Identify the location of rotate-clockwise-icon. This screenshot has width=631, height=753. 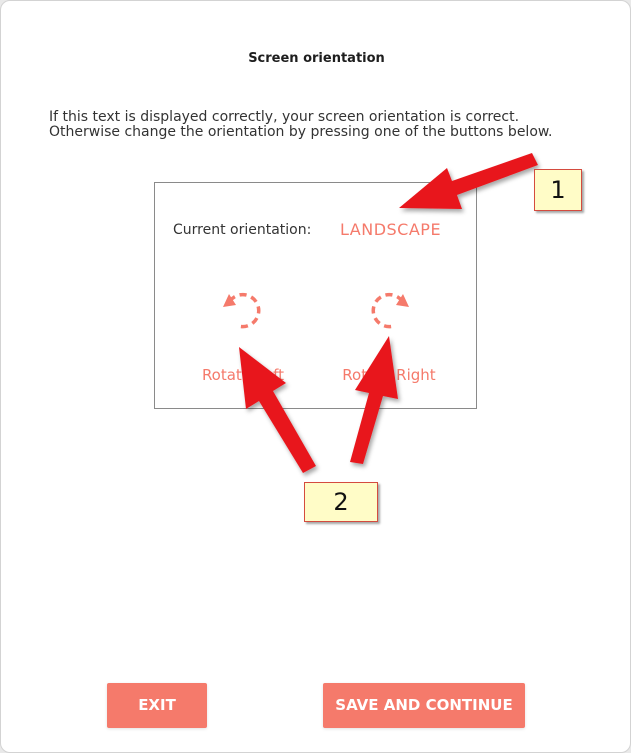
(390, 310).